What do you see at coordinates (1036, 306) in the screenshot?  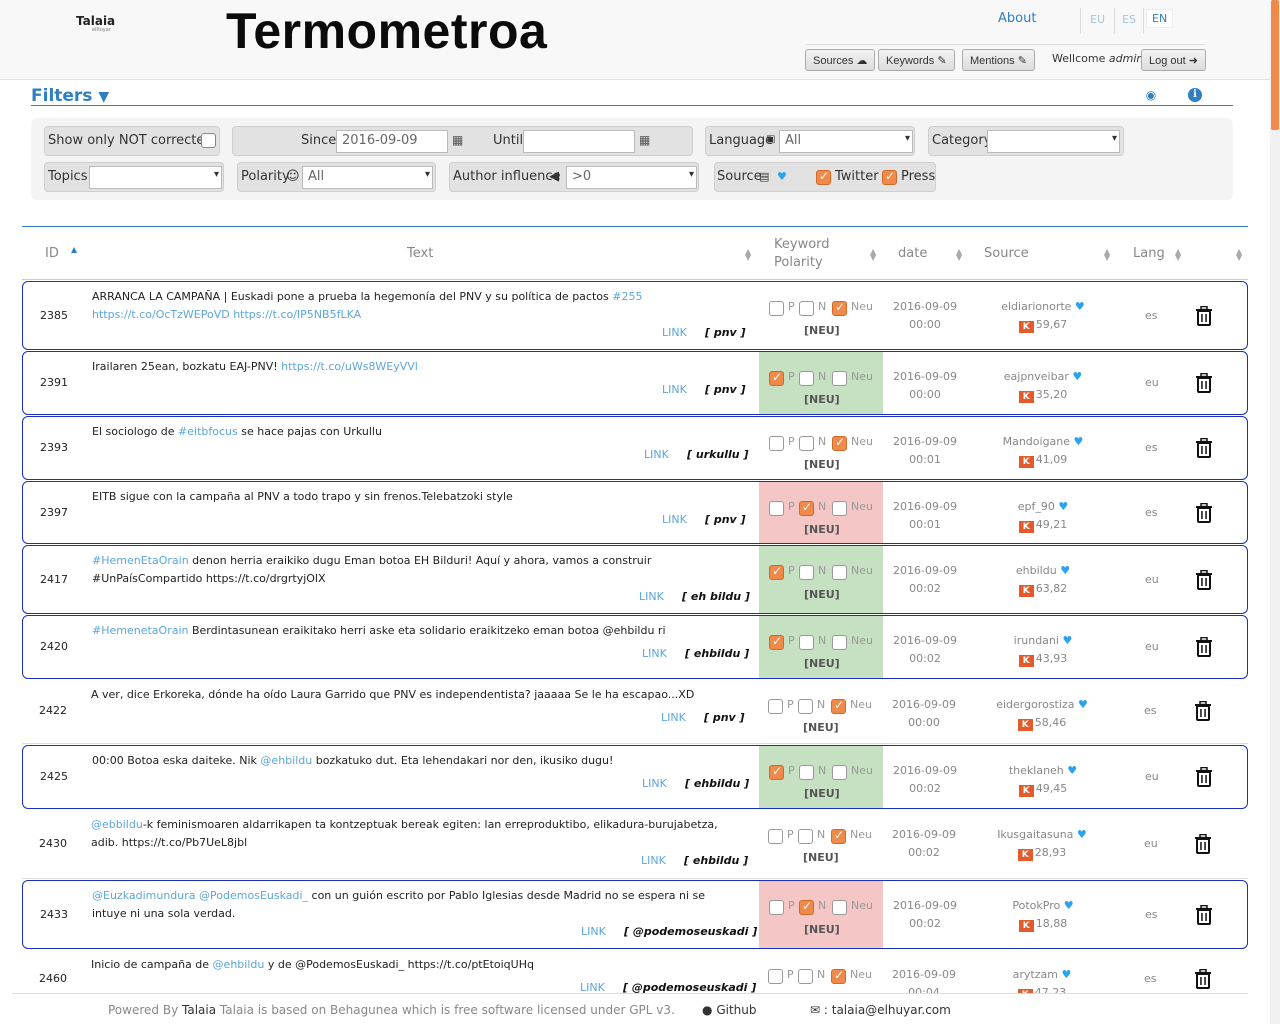 I see `row-author: eldiarionorte` at bounding box center [1036, 306].